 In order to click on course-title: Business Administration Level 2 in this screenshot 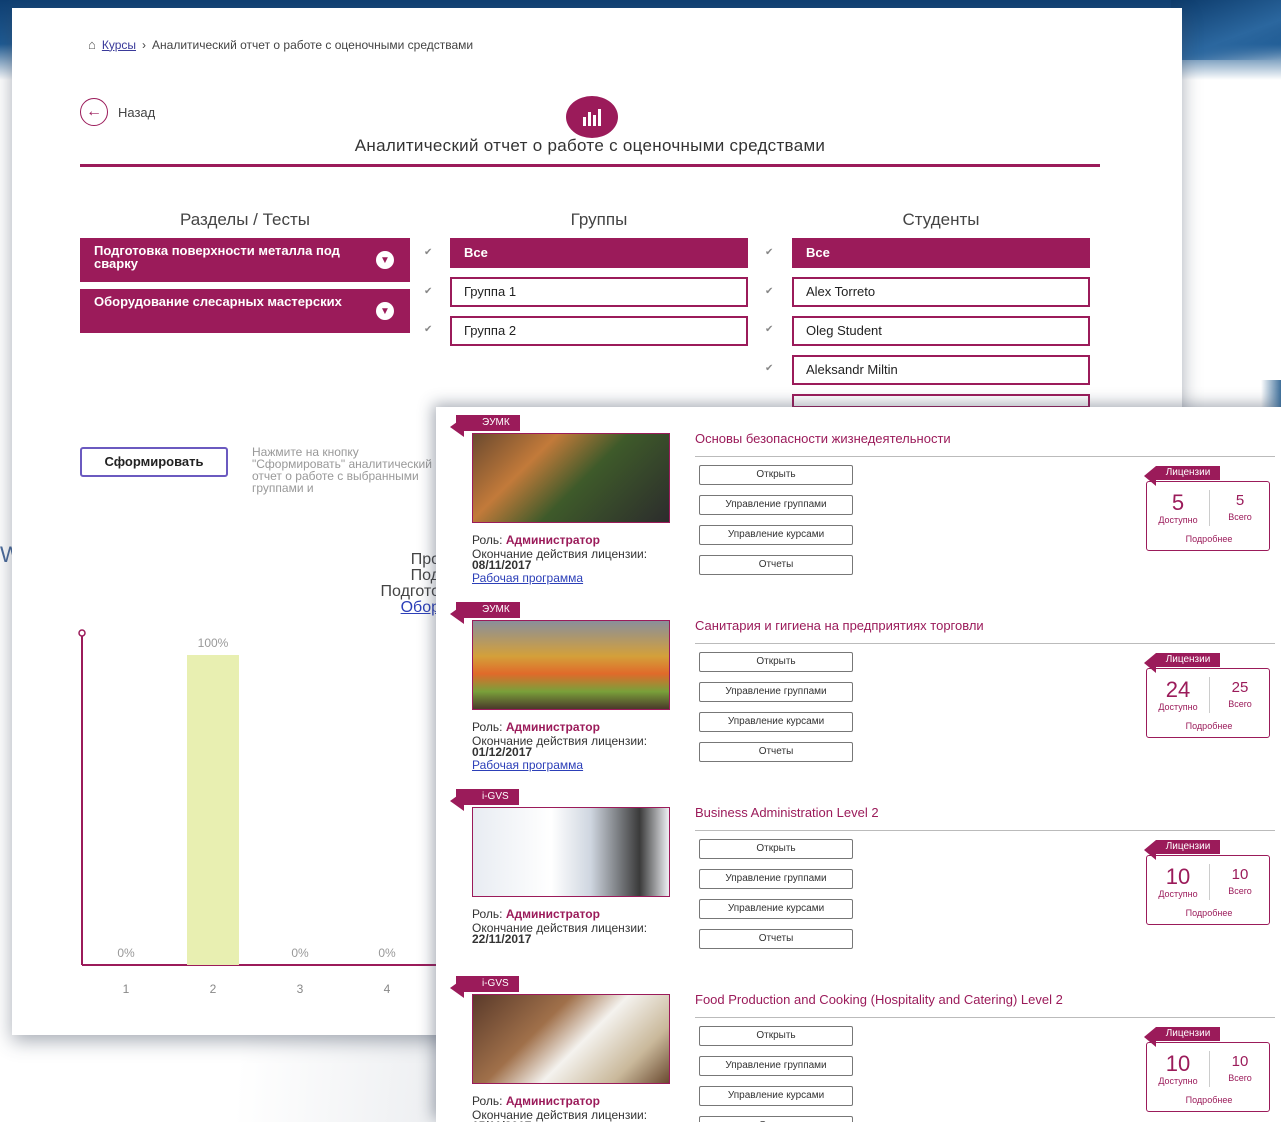, I will do `click(787, 812)`.